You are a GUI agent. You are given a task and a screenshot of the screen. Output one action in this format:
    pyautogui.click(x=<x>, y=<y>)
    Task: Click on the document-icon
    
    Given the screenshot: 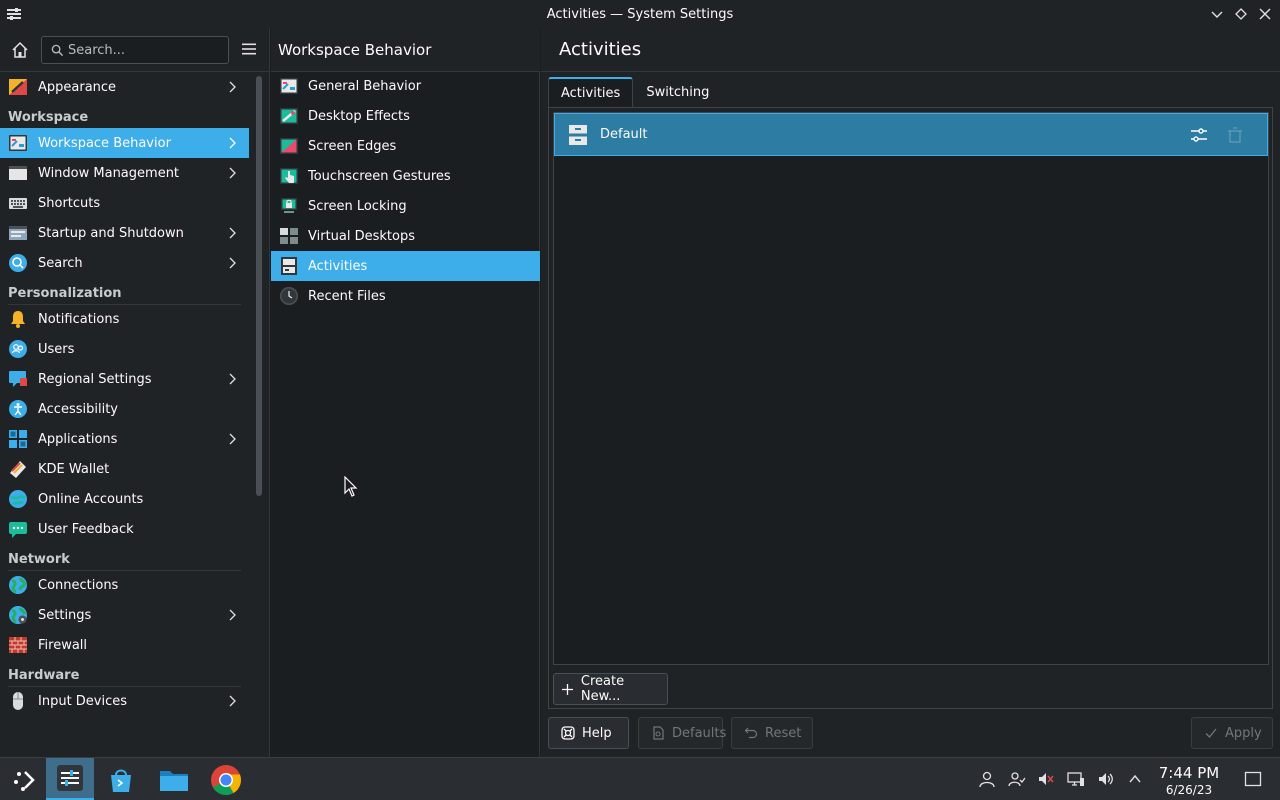 What is the action you would take?
    pyautogui.click(x=658, y=733)
    